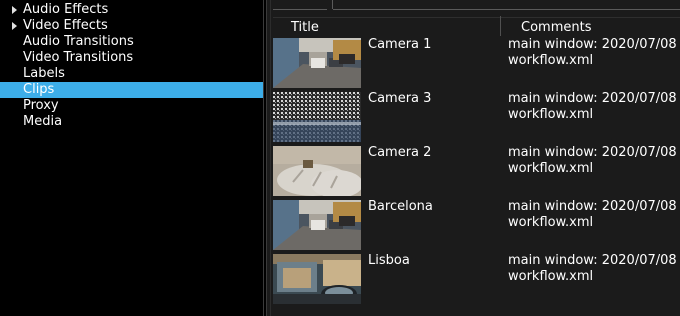 Image resolution: width=680 pixels, height=316 pixels. I want to click on clip-list-header: Title Comments, so click(476, 27).